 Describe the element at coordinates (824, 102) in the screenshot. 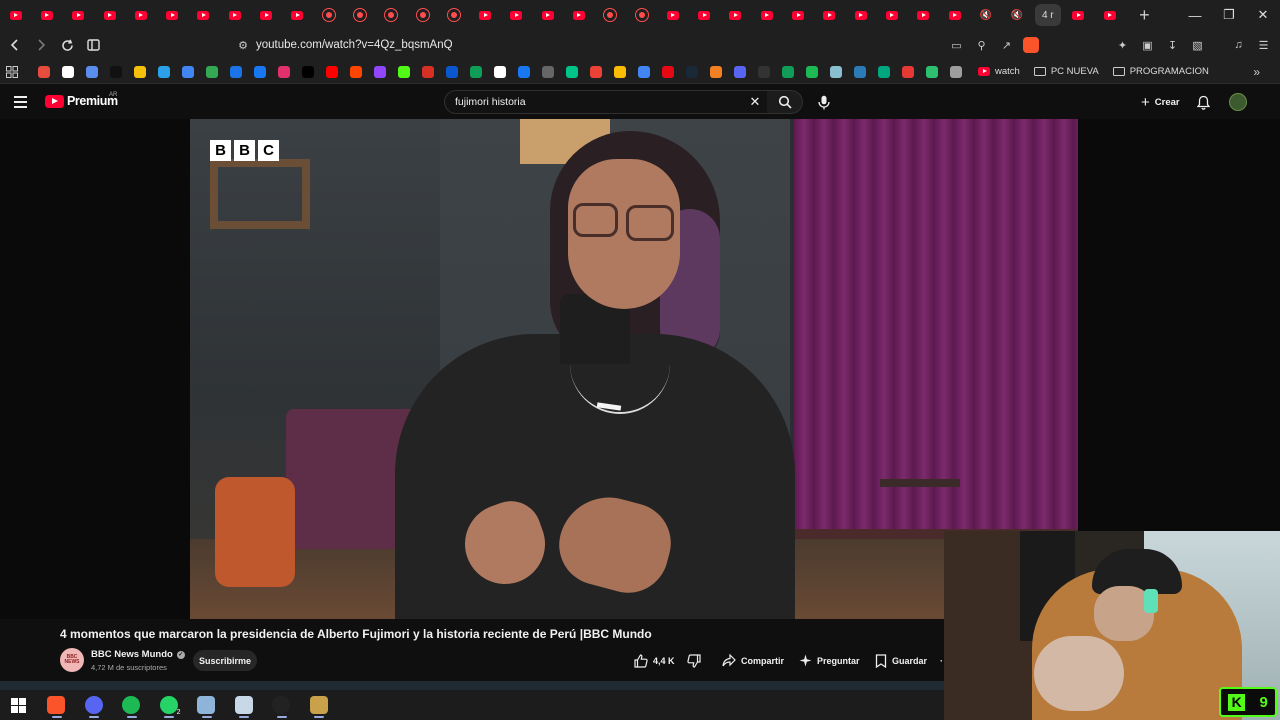

I see `voice-search-button` at that location.